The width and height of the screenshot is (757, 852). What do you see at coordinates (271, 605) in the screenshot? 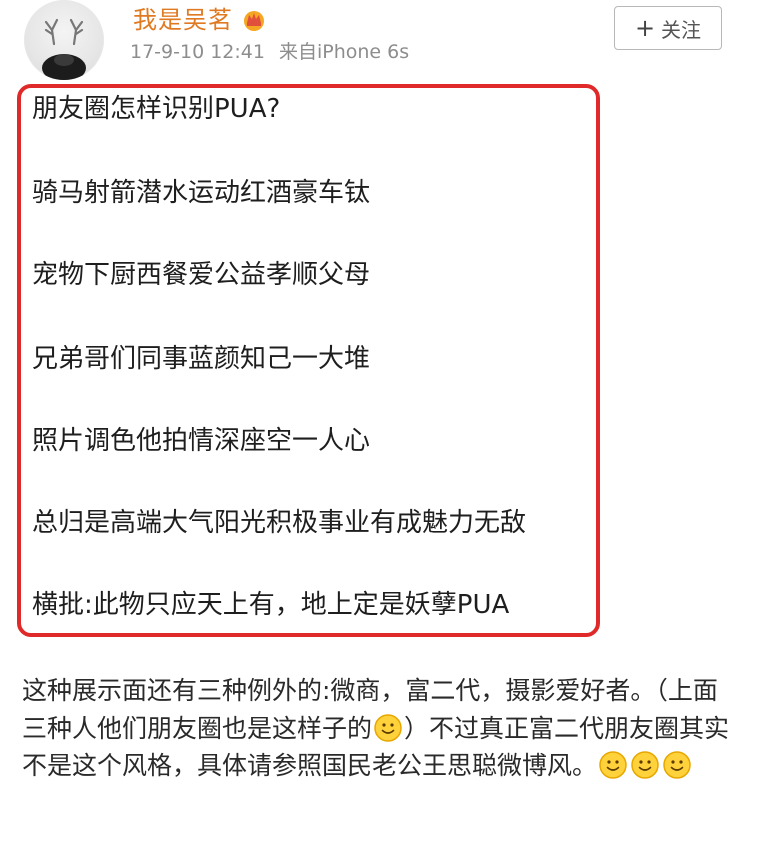
I see `poem-line: 横批:此物只应天上有，地上定是妖孽PUA` at bounding box center [271, 605].